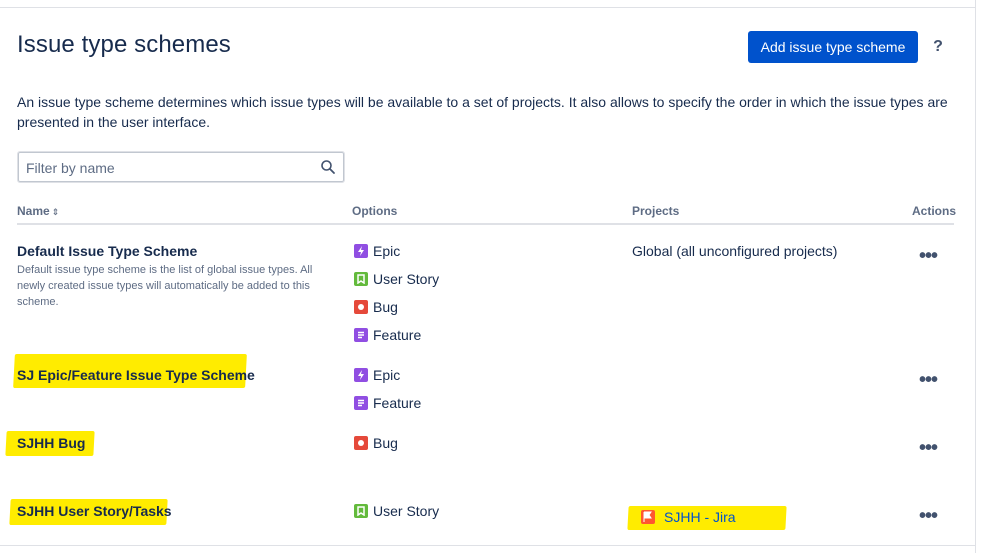  Describe the element at coordinates (485, 224) in the screenshot. I see `header-divider` at that location.